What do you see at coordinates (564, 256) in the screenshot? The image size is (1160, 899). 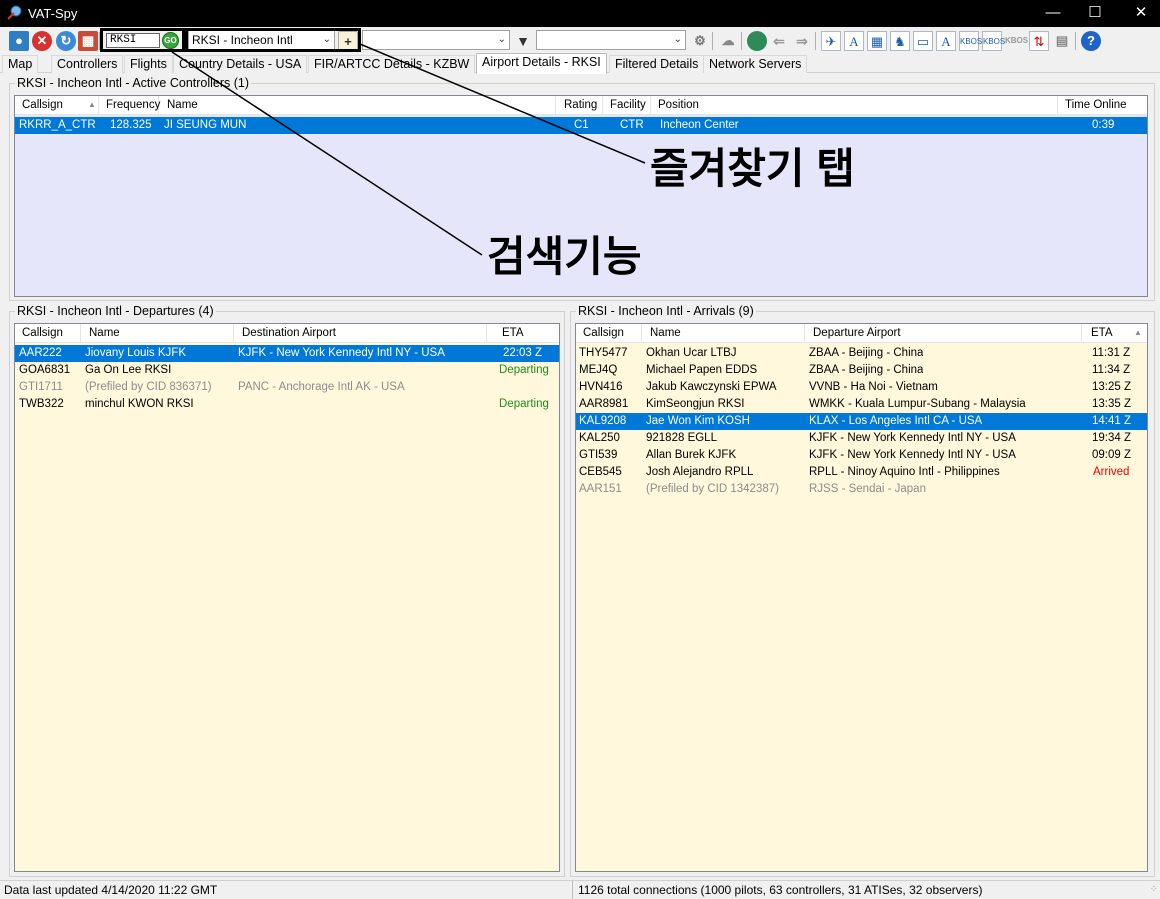 I see `search-annotation: 검색기능` at bounding box center [564, 256].